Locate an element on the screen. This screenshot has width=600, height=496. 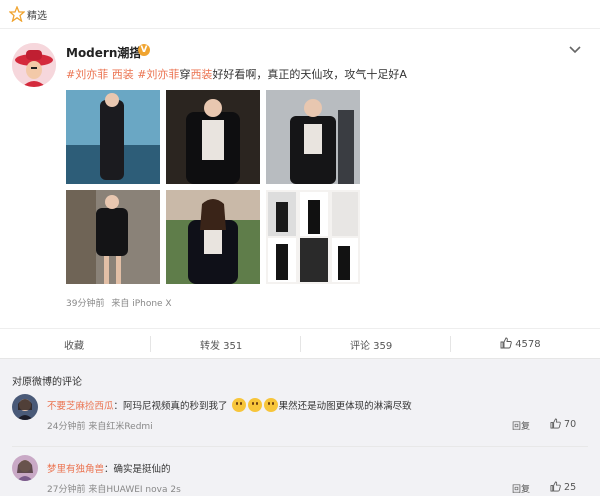
keyword-link: 西装 is located at coordinates (201, 74).